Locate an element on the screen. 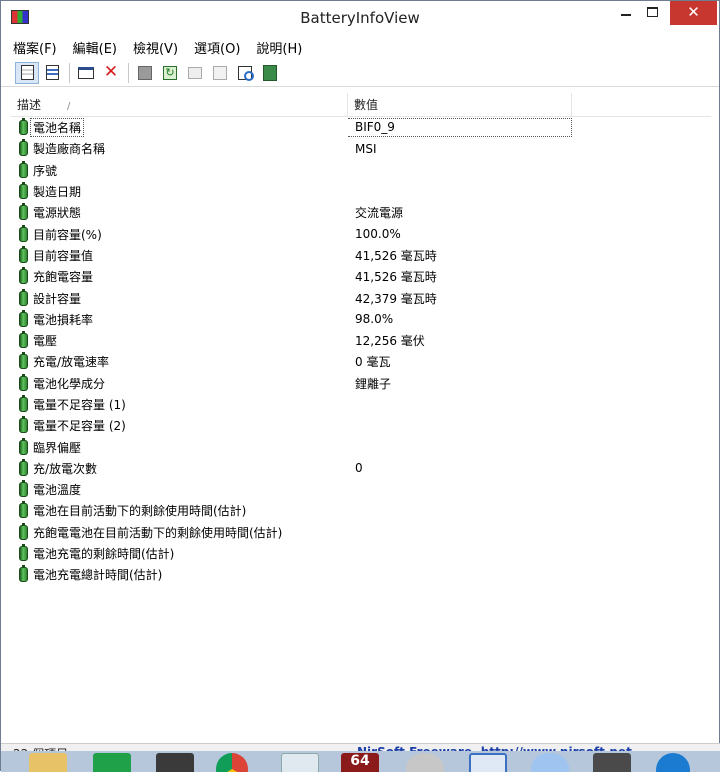 This screenshot has width=720, height=772. list-row: 電池充電總計時間(估計) is located at coordinates (361, 574).